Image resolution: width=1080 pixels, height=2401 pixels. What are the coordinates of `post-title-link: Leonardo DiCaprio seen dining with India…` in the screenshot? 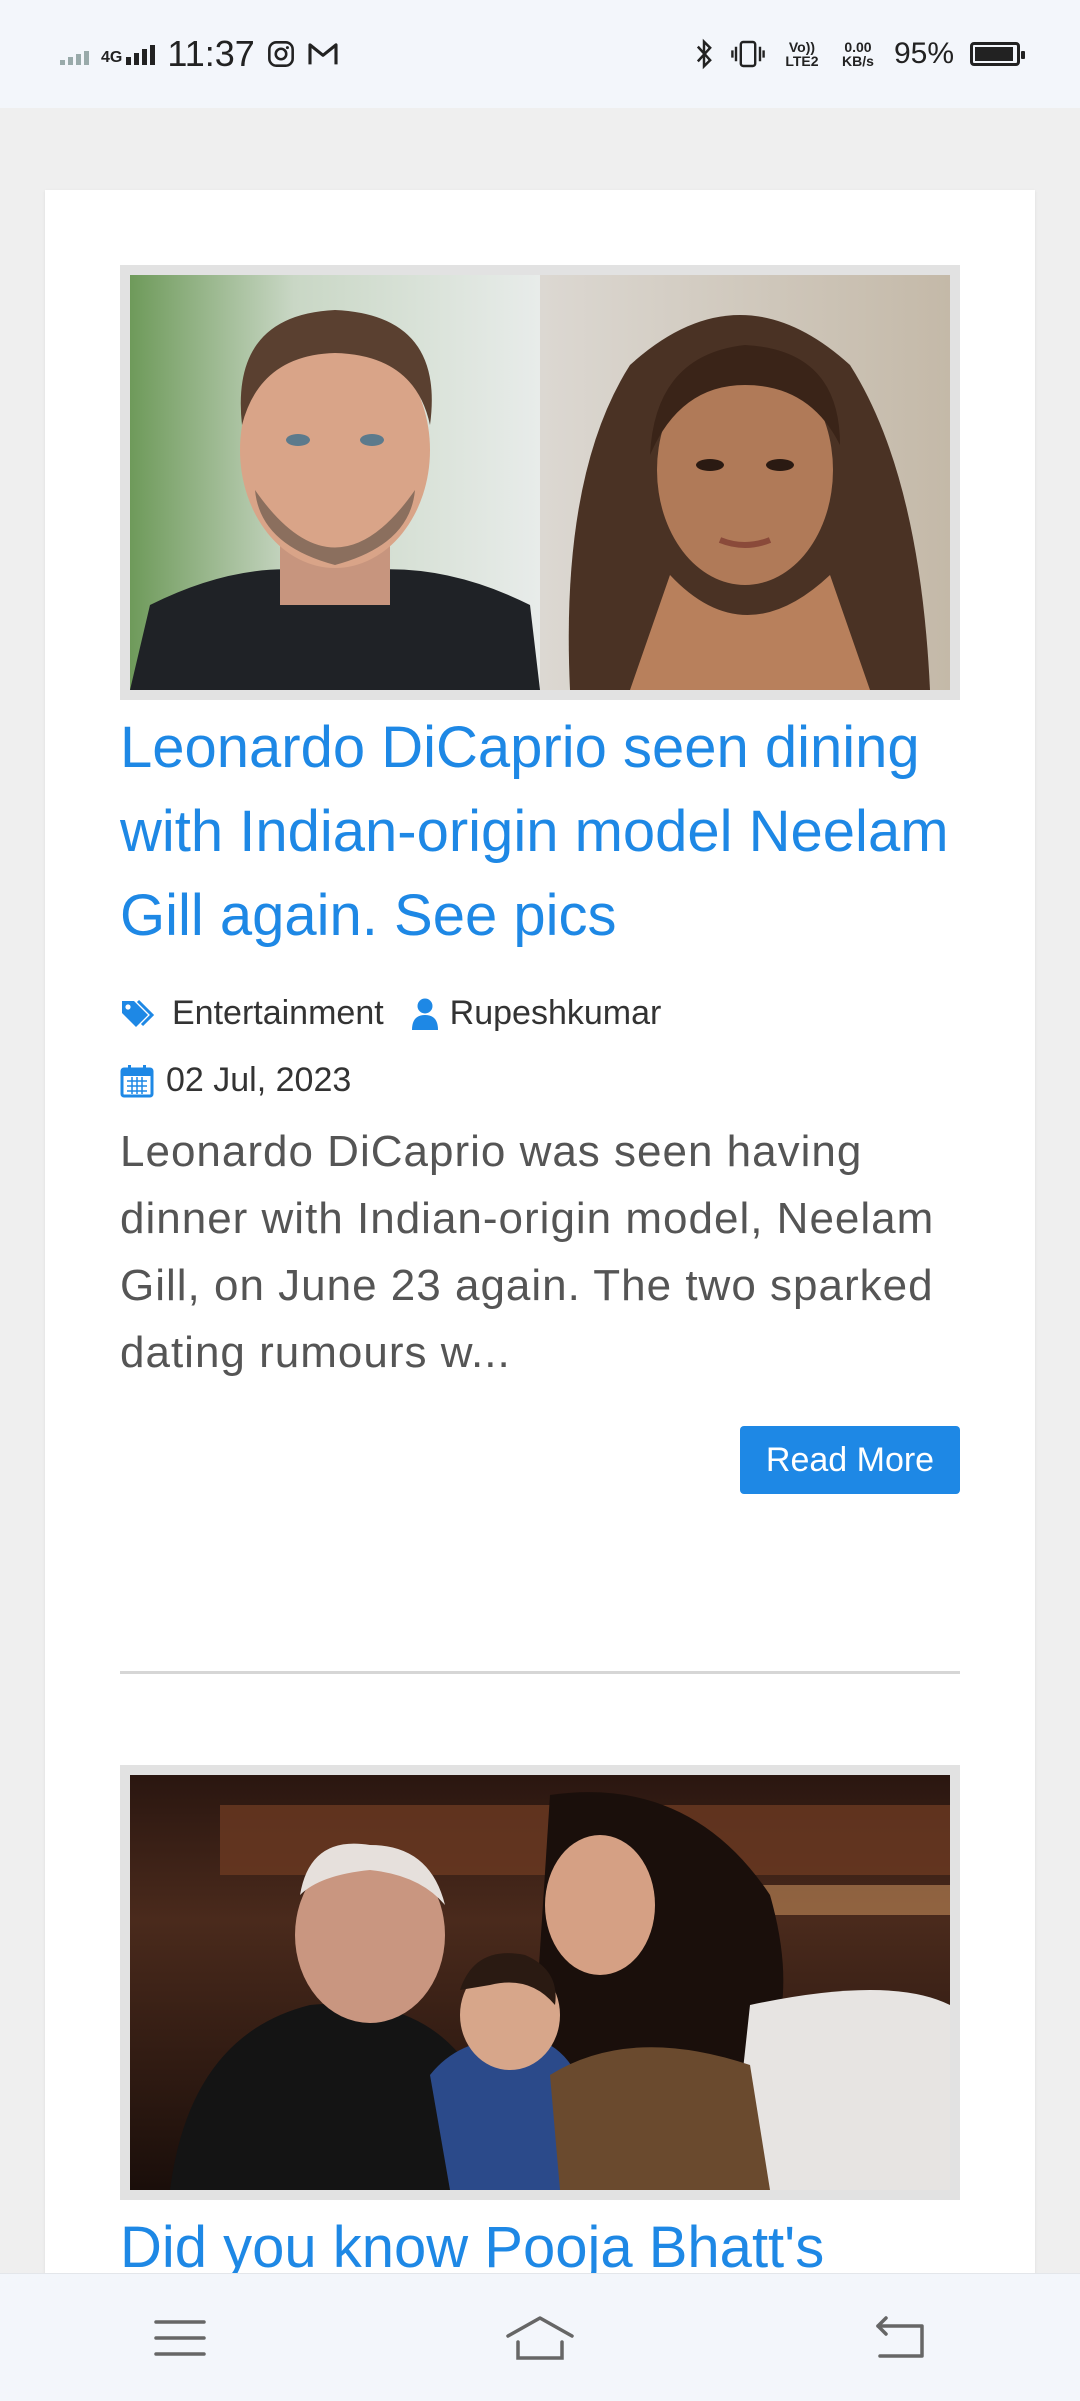 It's located at (540, 832).